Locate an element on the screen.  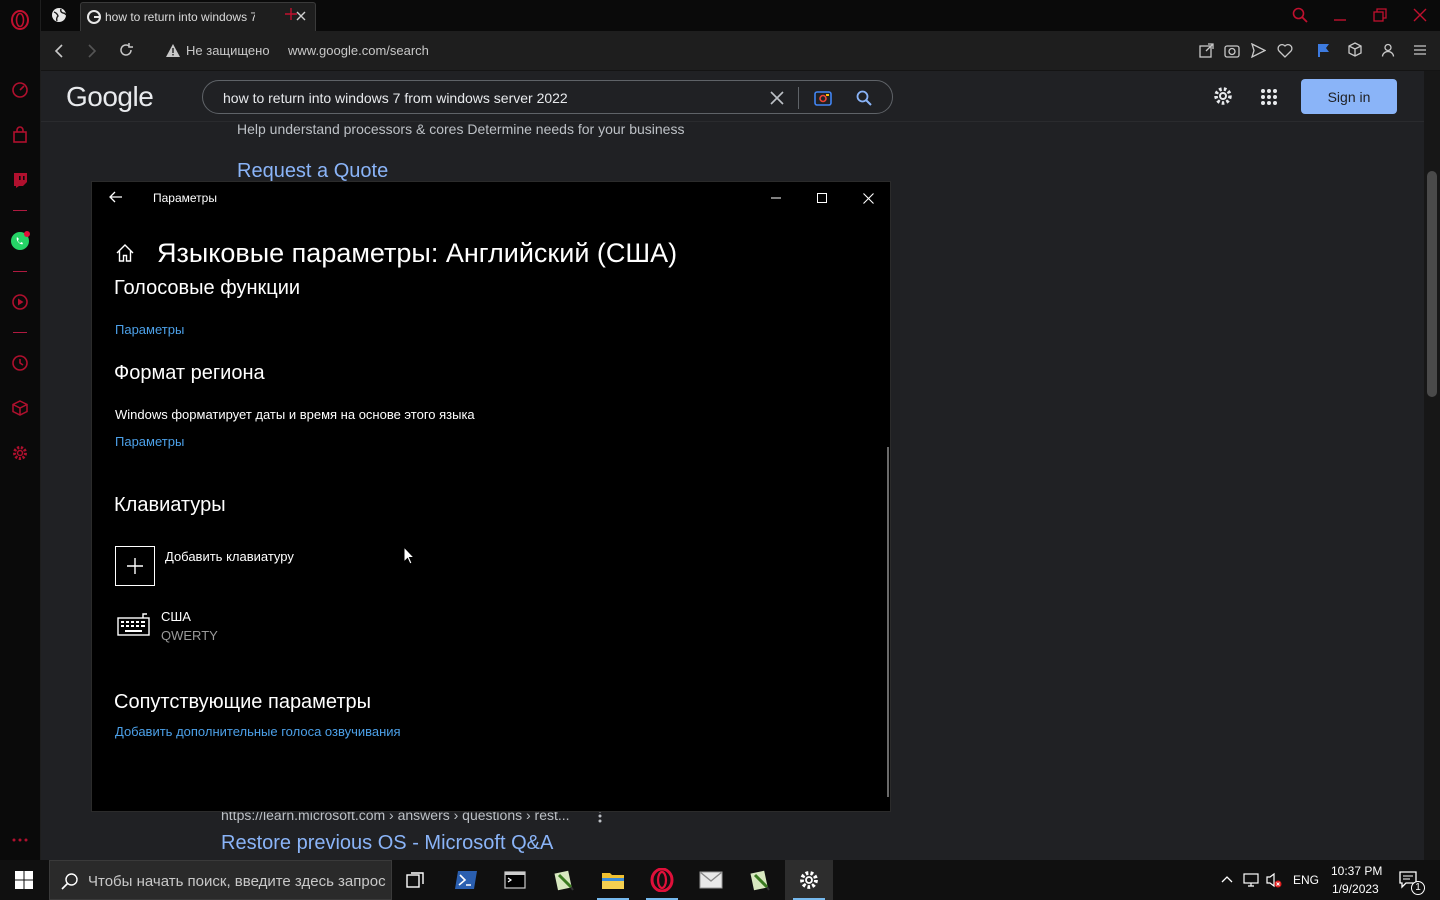
lens-camera-icon is located at coordinates (823, 98).